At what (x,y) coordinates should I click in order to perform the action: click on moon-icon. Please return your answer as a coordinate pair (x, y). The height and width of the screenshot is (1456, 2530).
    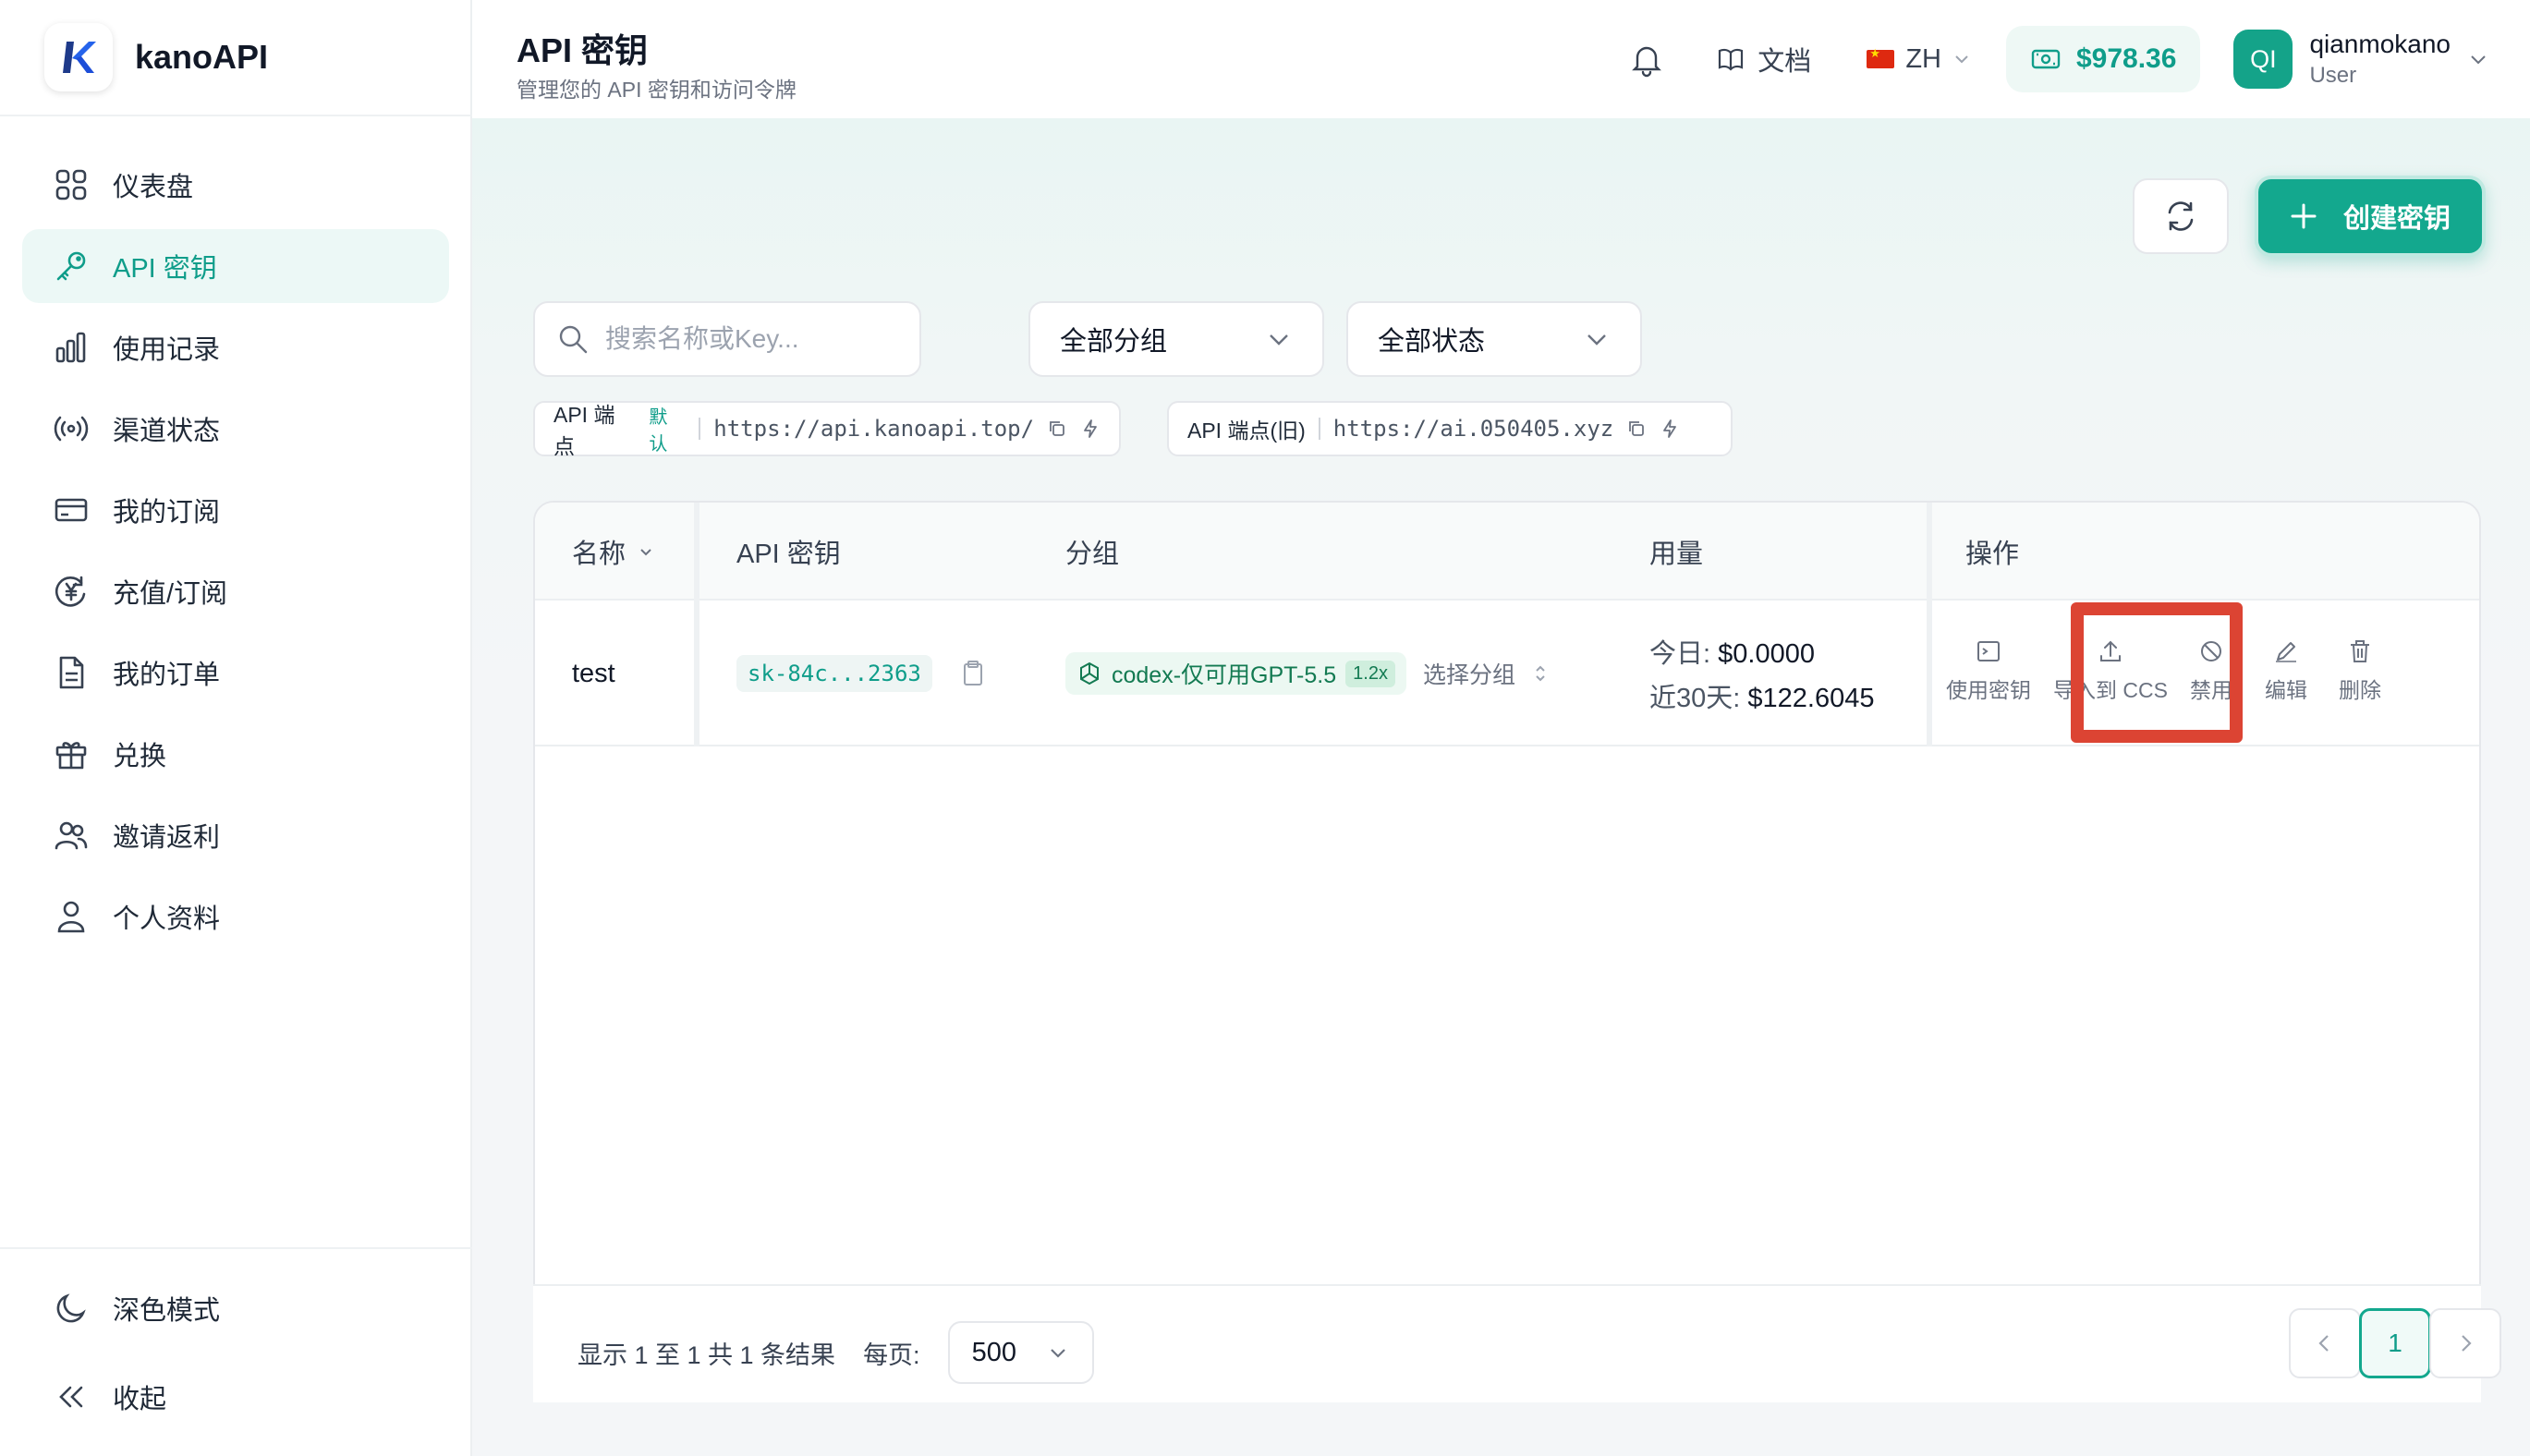
    Looking at the image, I should click on (71, 1308).